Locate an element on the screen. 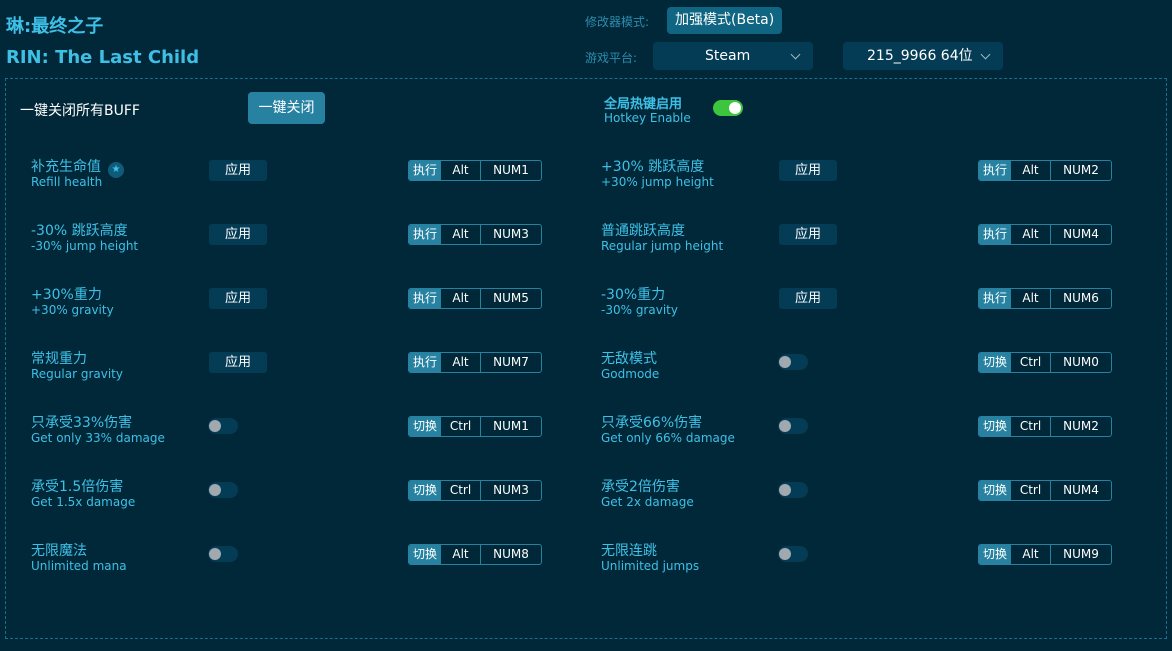 The image size is (1172, 651). hotkey-enable-label-en: Hotkey Enable is located at coordinates (647, 118).